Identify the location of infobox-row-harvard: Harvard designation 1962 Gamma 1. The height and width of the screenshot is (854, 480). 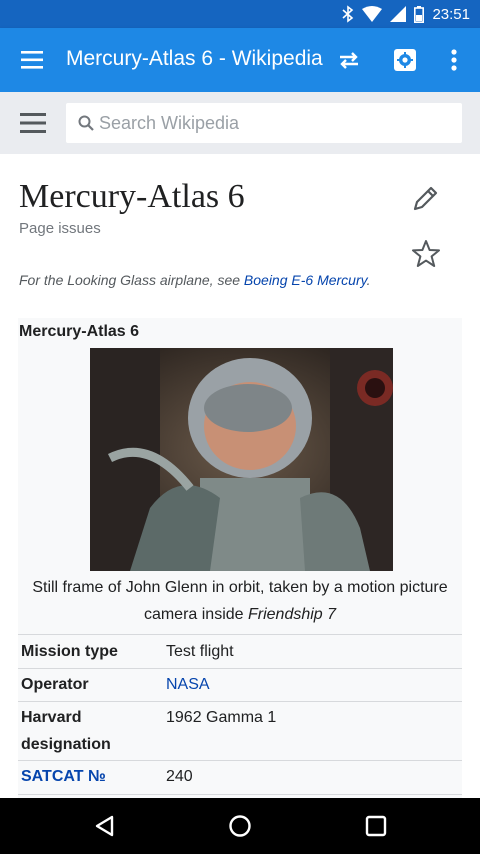
(240, 730).